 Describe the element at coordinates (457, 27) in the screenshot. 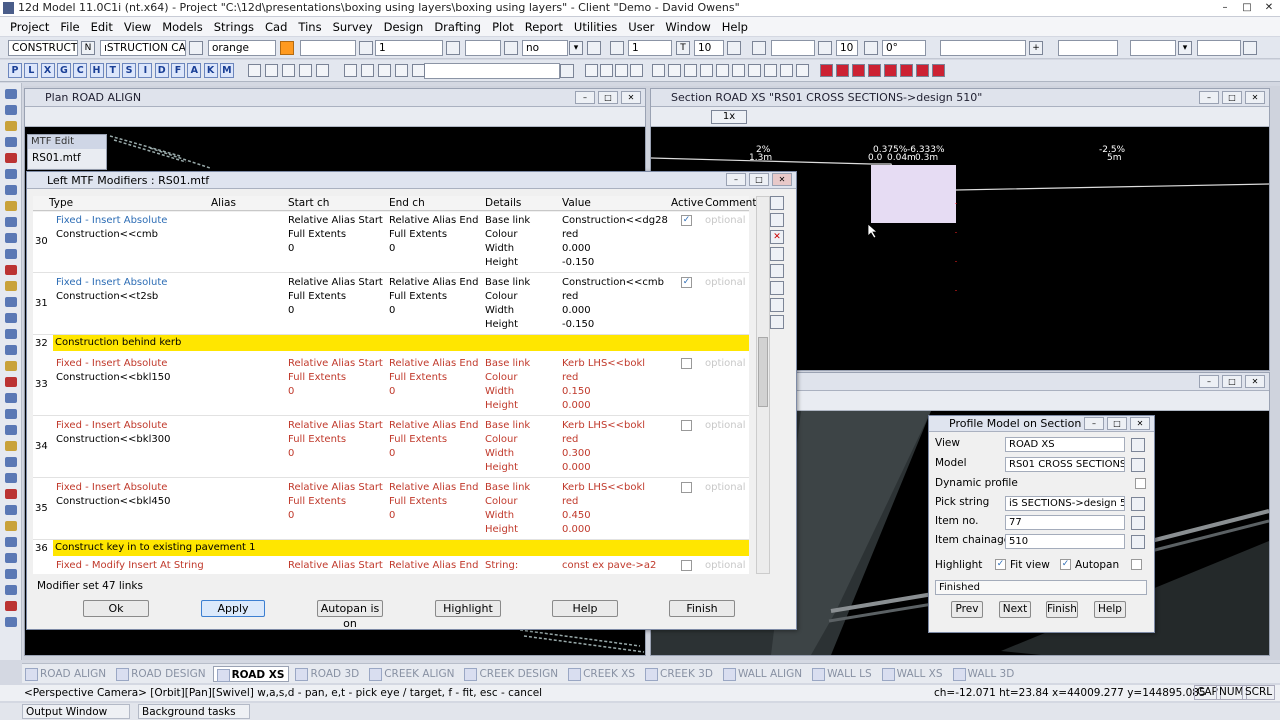

I see `menu-drafting: Drafting` at that location.